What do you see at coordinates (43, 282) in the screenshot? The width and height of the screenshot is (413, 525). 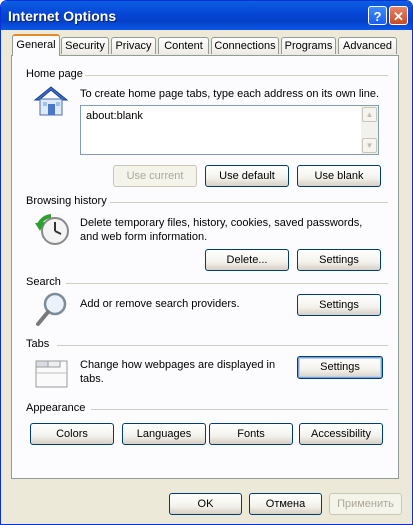 I see `search-section-label: Search` at bounding box center [43, 282].